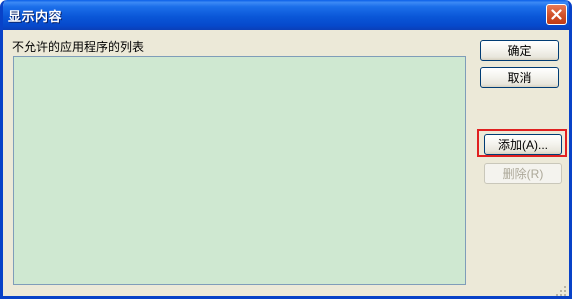 The width and height of the screenshot is (572, 299). Describe the element at coordinates (523, 173) in the screenshot. I see `remove-button: 删除(R)` at that location.